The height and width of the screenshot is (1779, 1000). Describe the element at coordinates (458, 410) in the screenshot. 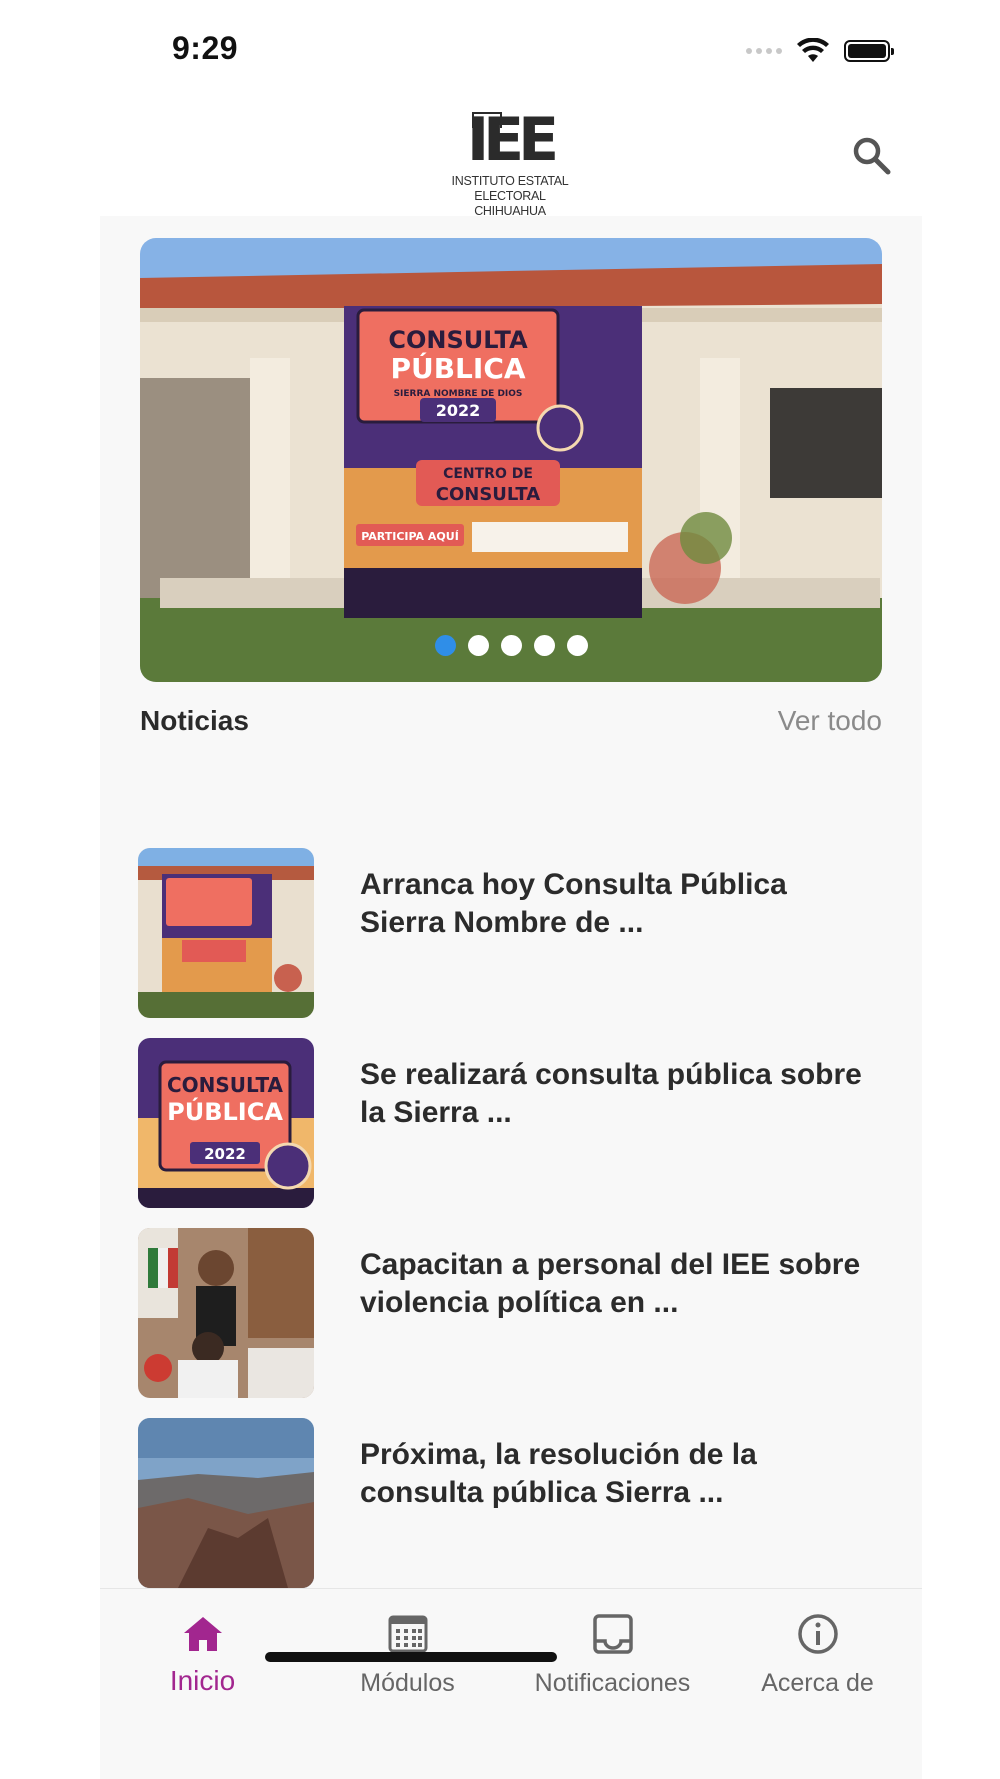

I see `banner-year: 2022` at that location.